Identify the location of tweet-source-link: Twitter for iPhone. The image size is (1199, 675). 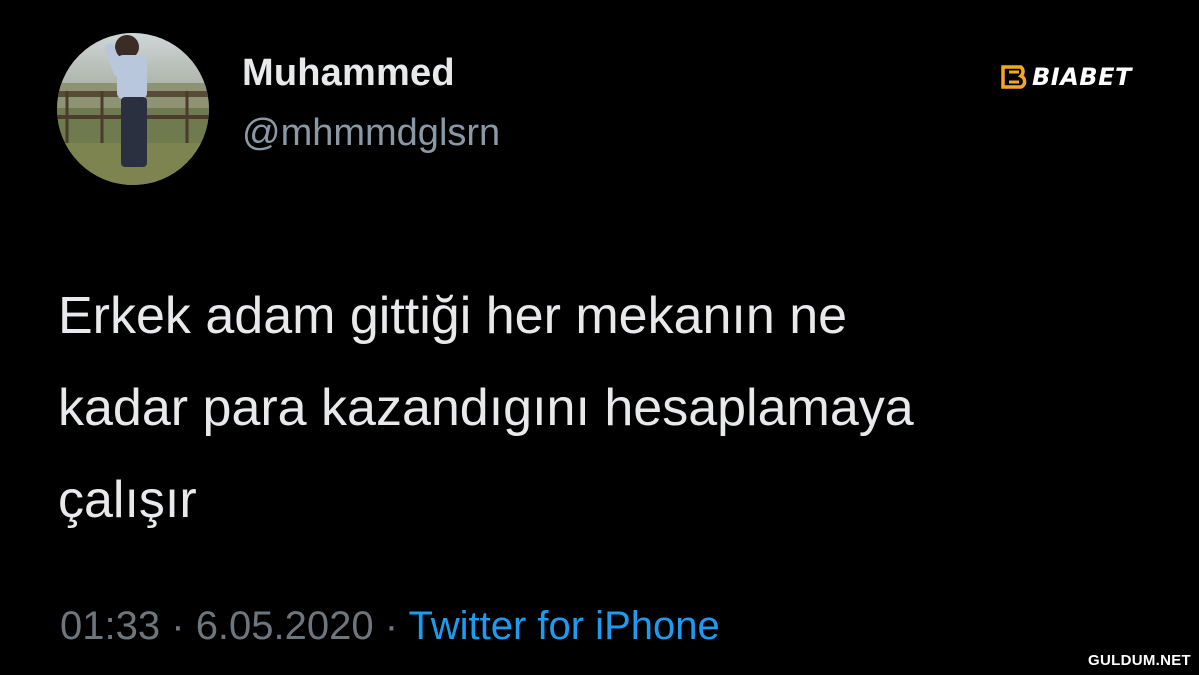
(563, 626).